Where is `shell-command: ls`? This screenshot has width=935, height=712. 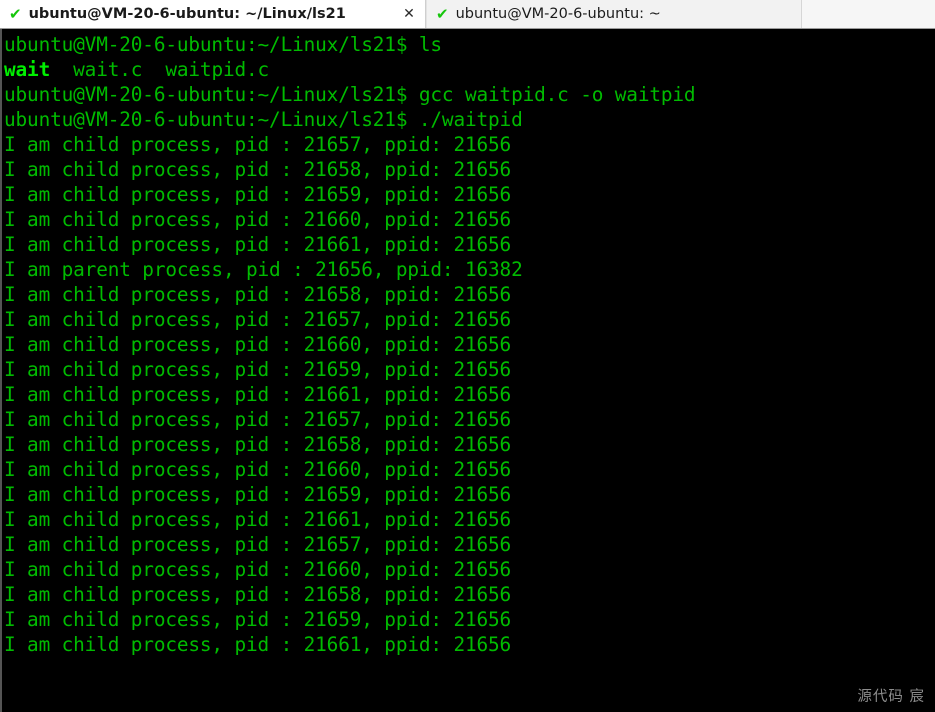
shell-command: ls is located at coordinates (430, 44).